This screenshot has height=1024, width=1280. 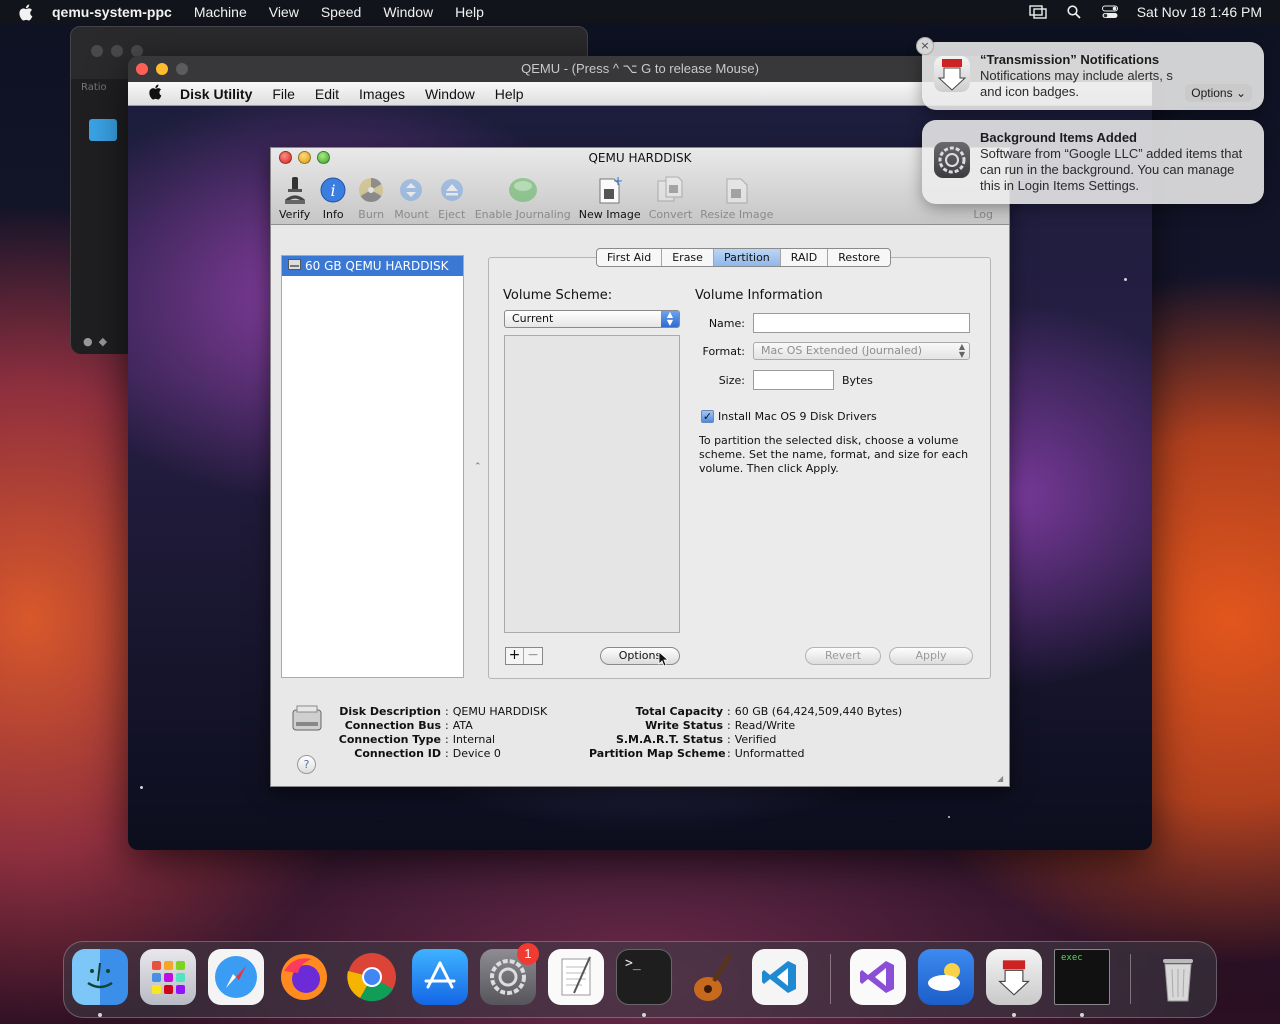 I want to click on guest-menu-images: Images, so click(x=382, y=94).